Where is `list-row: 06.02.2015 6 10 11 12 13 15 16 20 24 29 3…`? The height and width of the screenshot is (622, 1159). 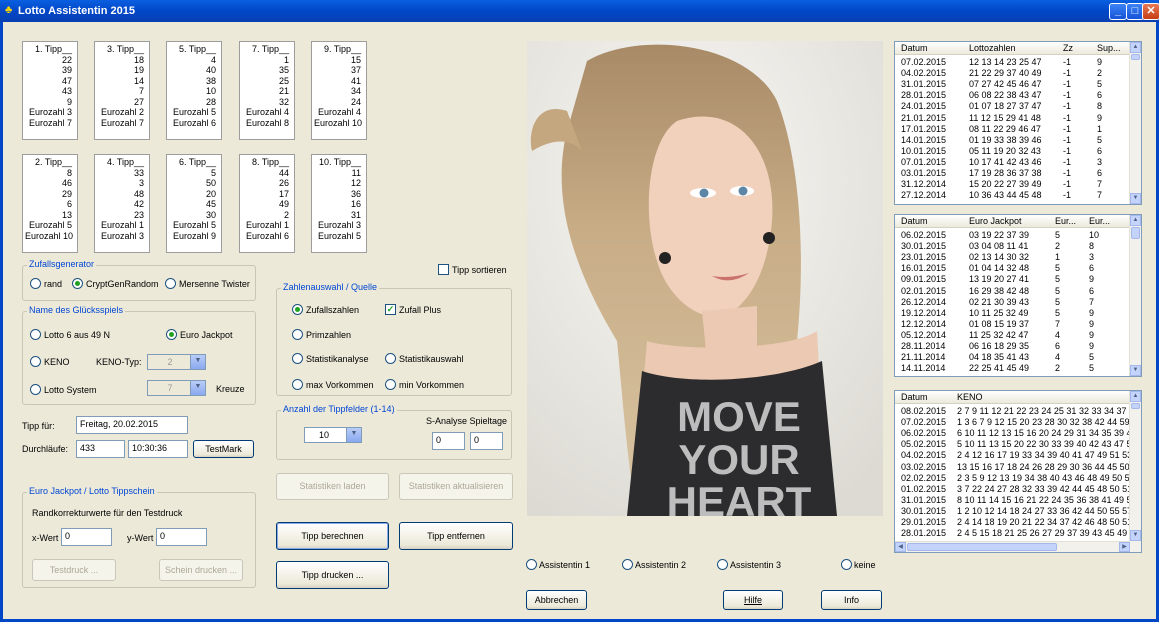
list-row: 06.02.2015 6 10 11 12 13 15 16 20 24 29 3… is located at coordinates (1018, 433).